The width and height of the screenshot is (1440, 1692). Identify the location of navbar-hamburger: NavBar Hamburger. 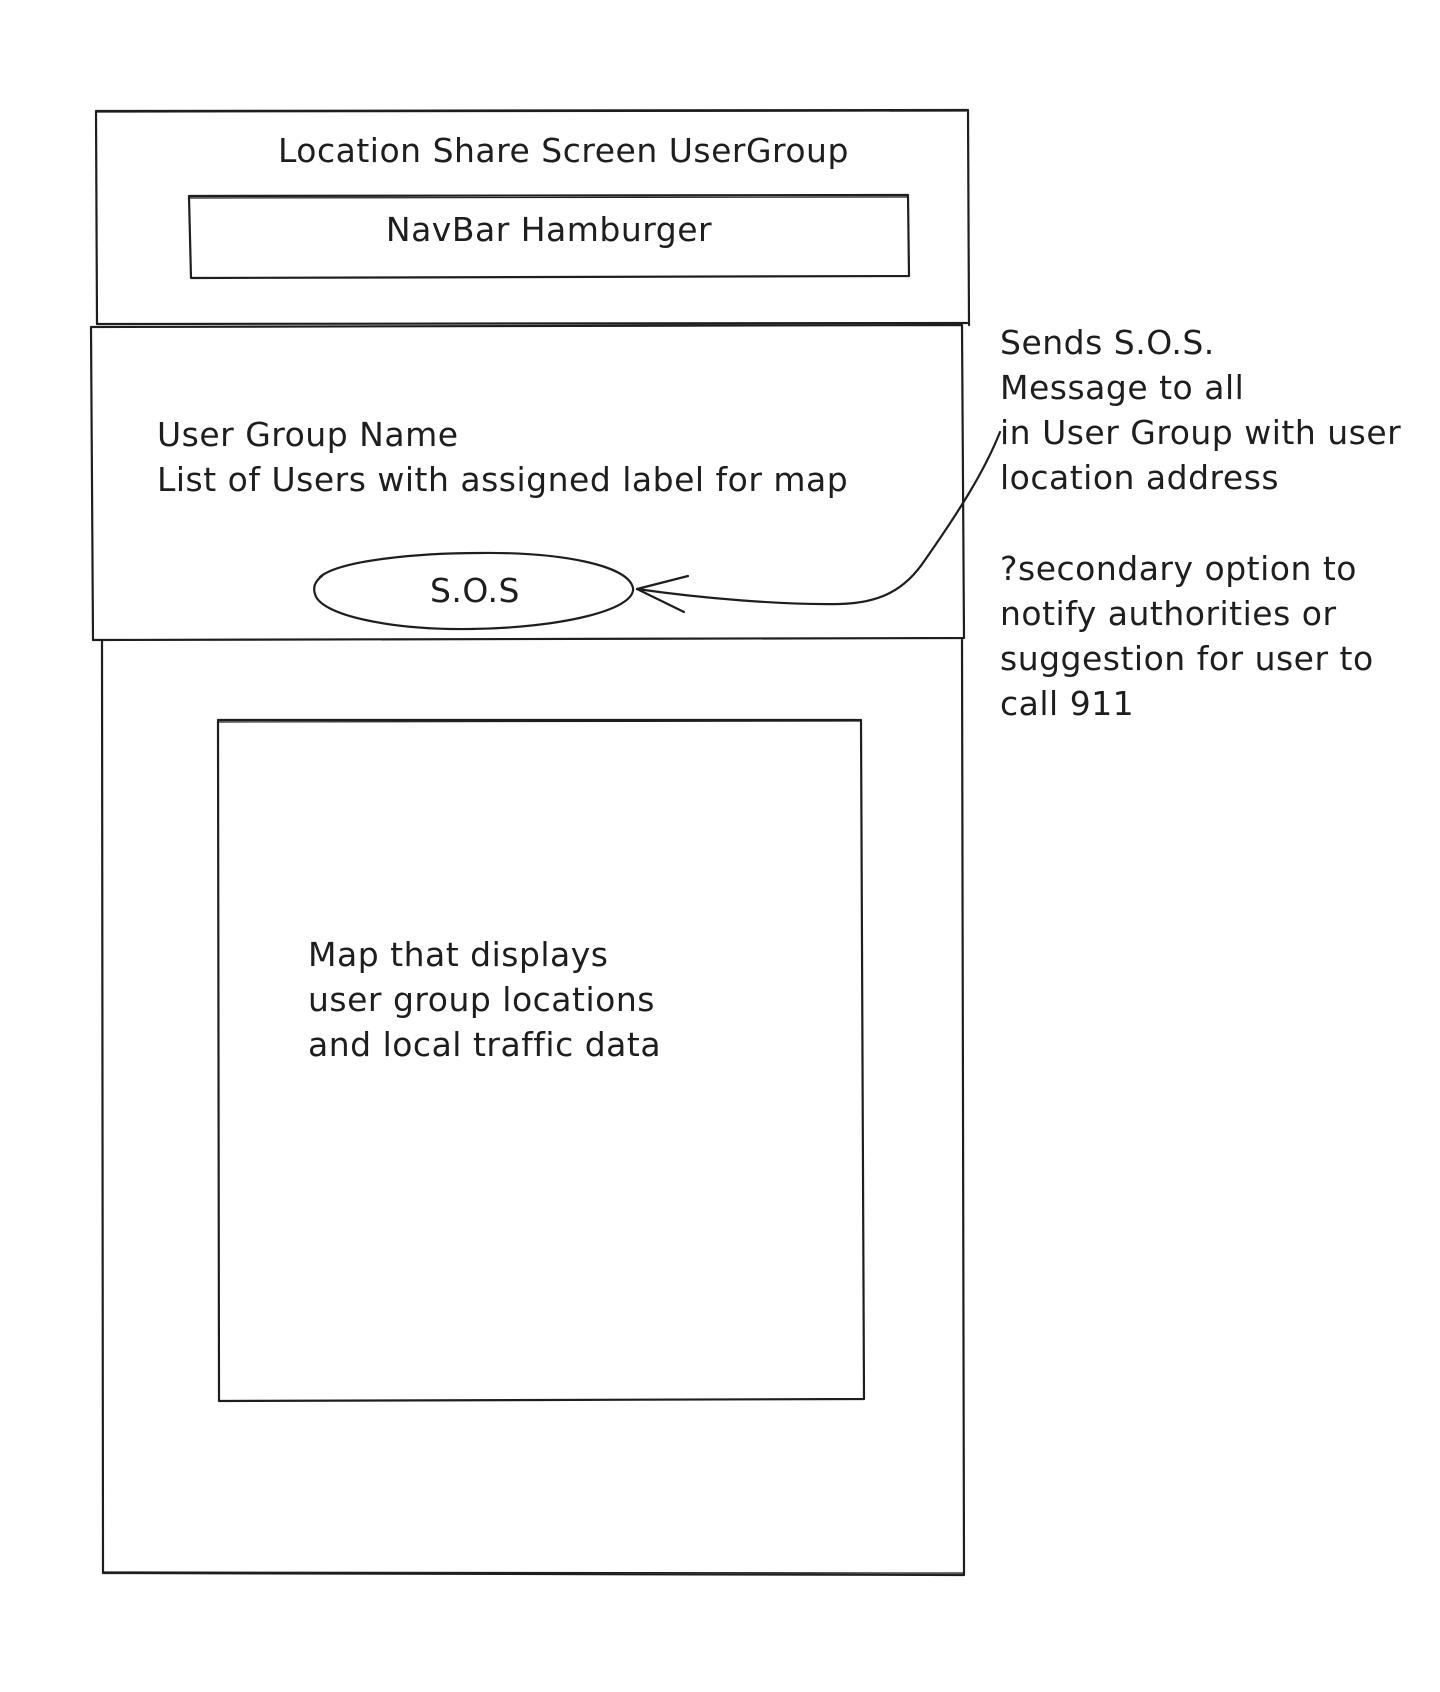
(549, 229).